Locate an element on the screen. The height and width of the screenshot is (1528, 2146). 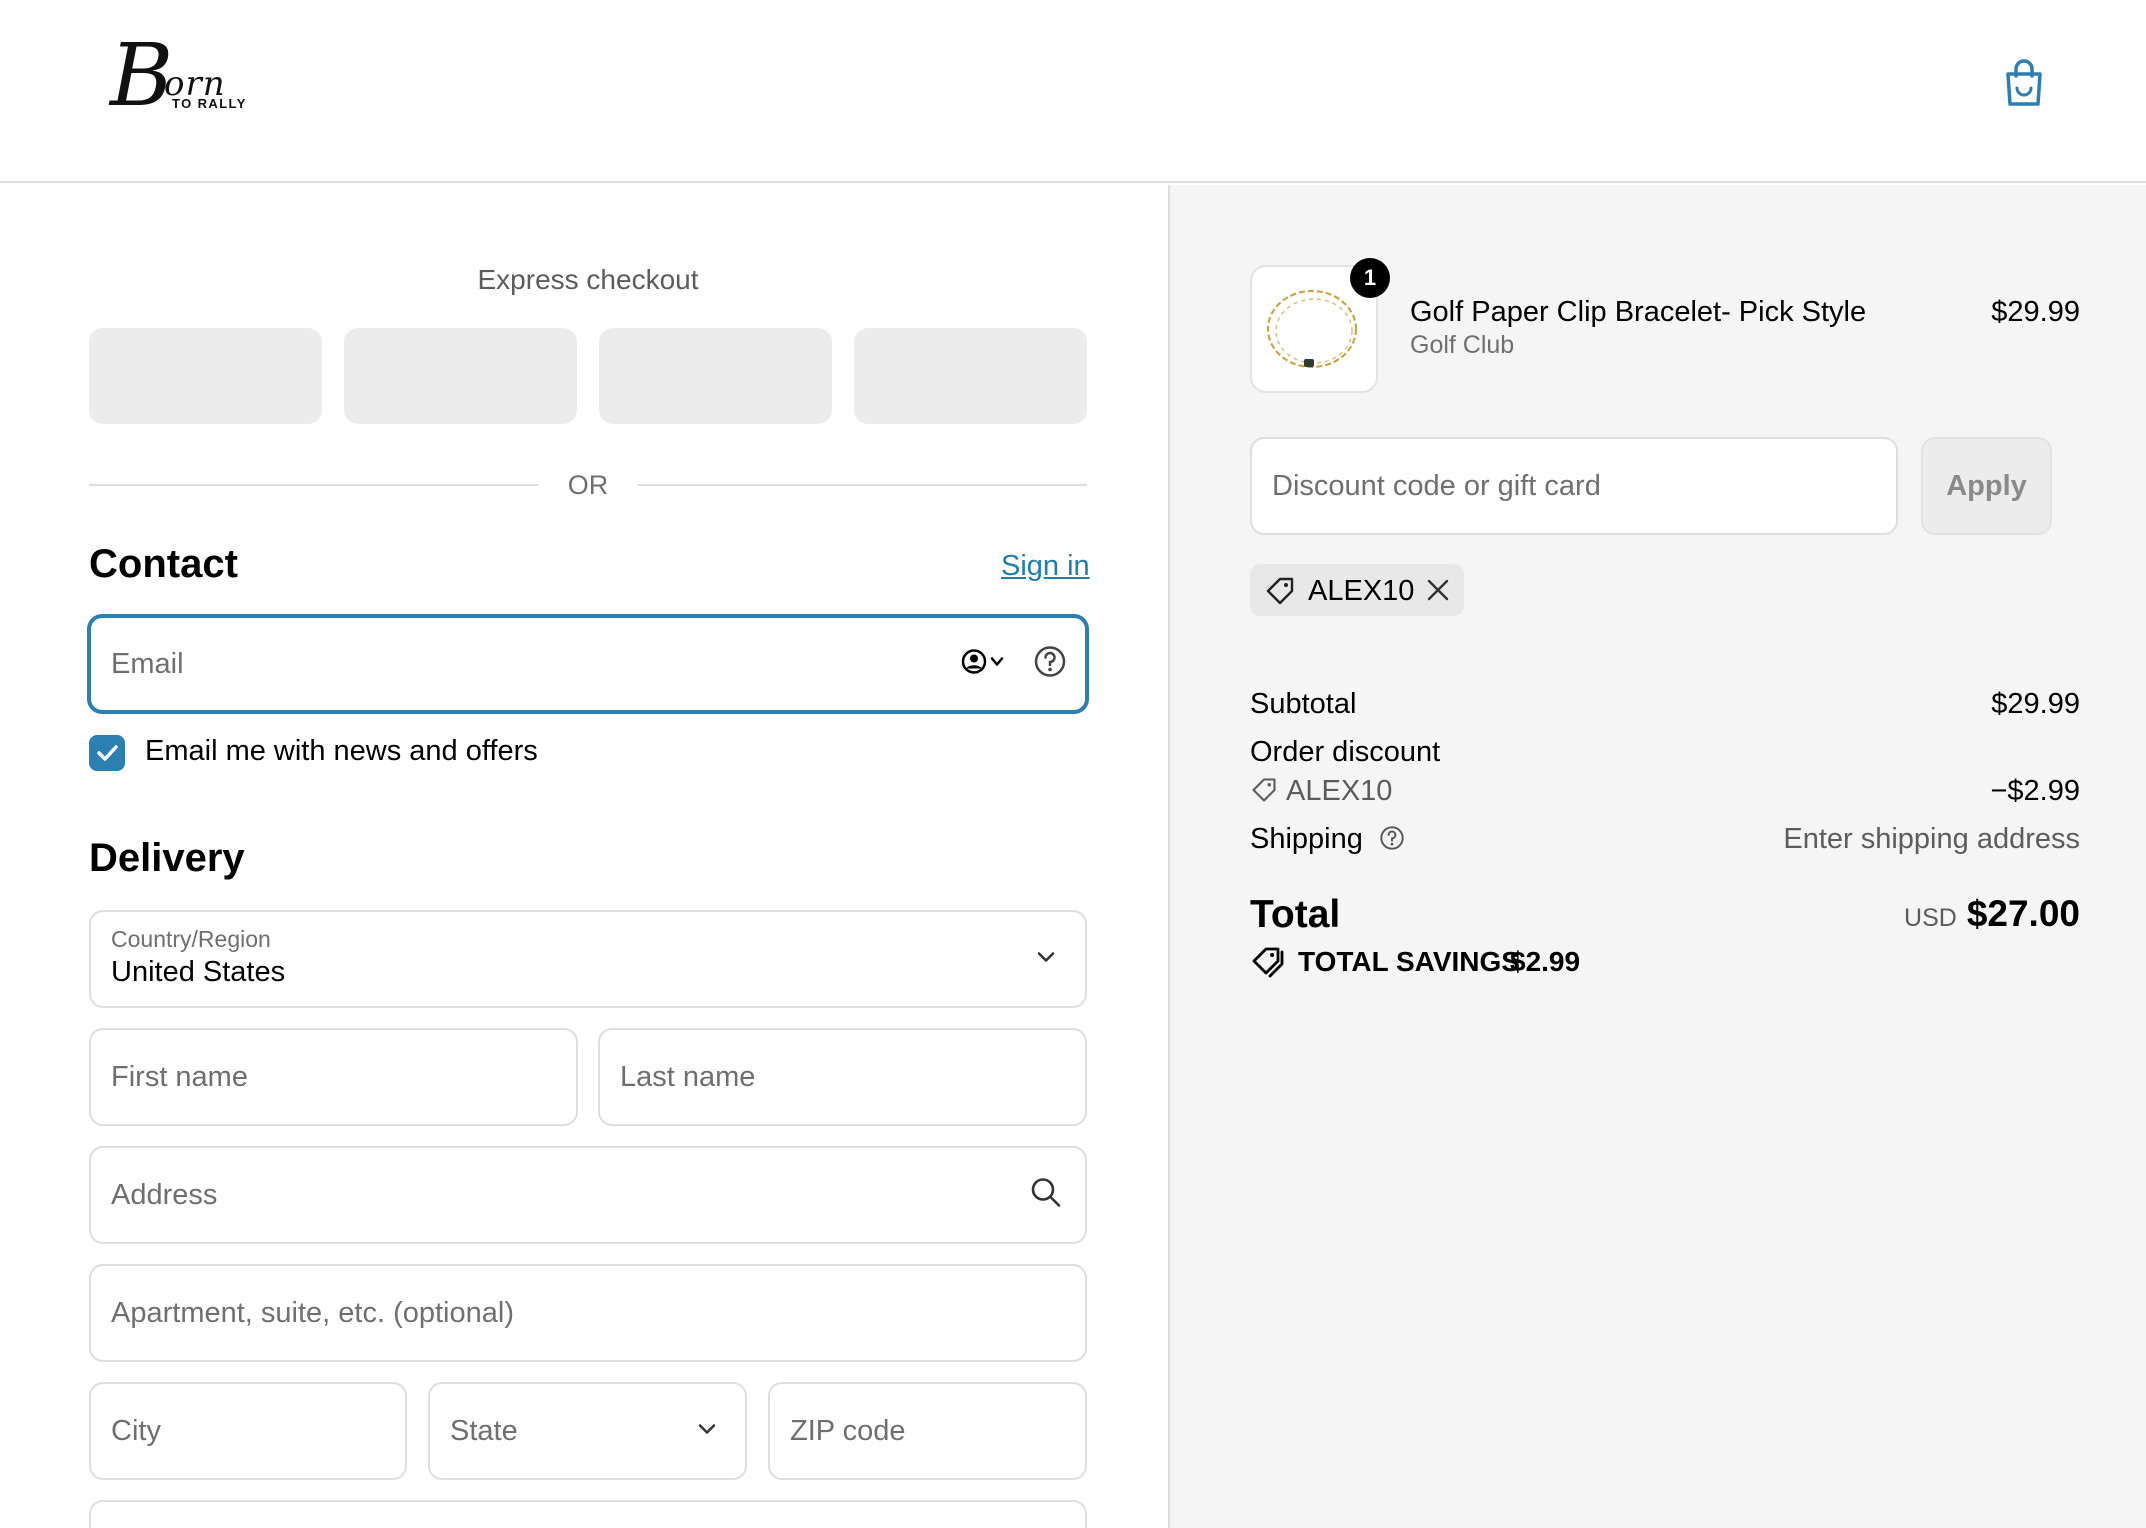
email-field: Email is located at coordinates (588, 664).